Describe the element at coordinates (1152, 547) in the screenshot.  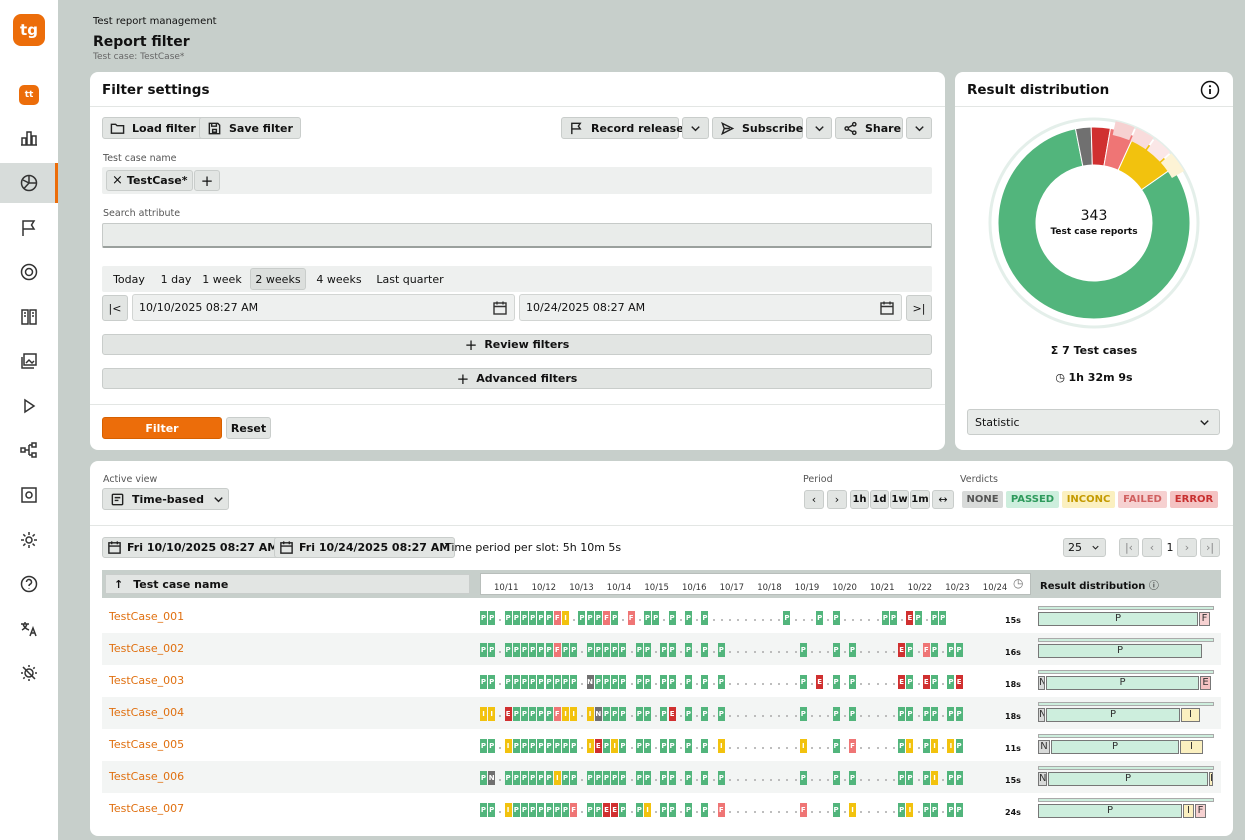
I see `prev-page-button: ‹` at that location.